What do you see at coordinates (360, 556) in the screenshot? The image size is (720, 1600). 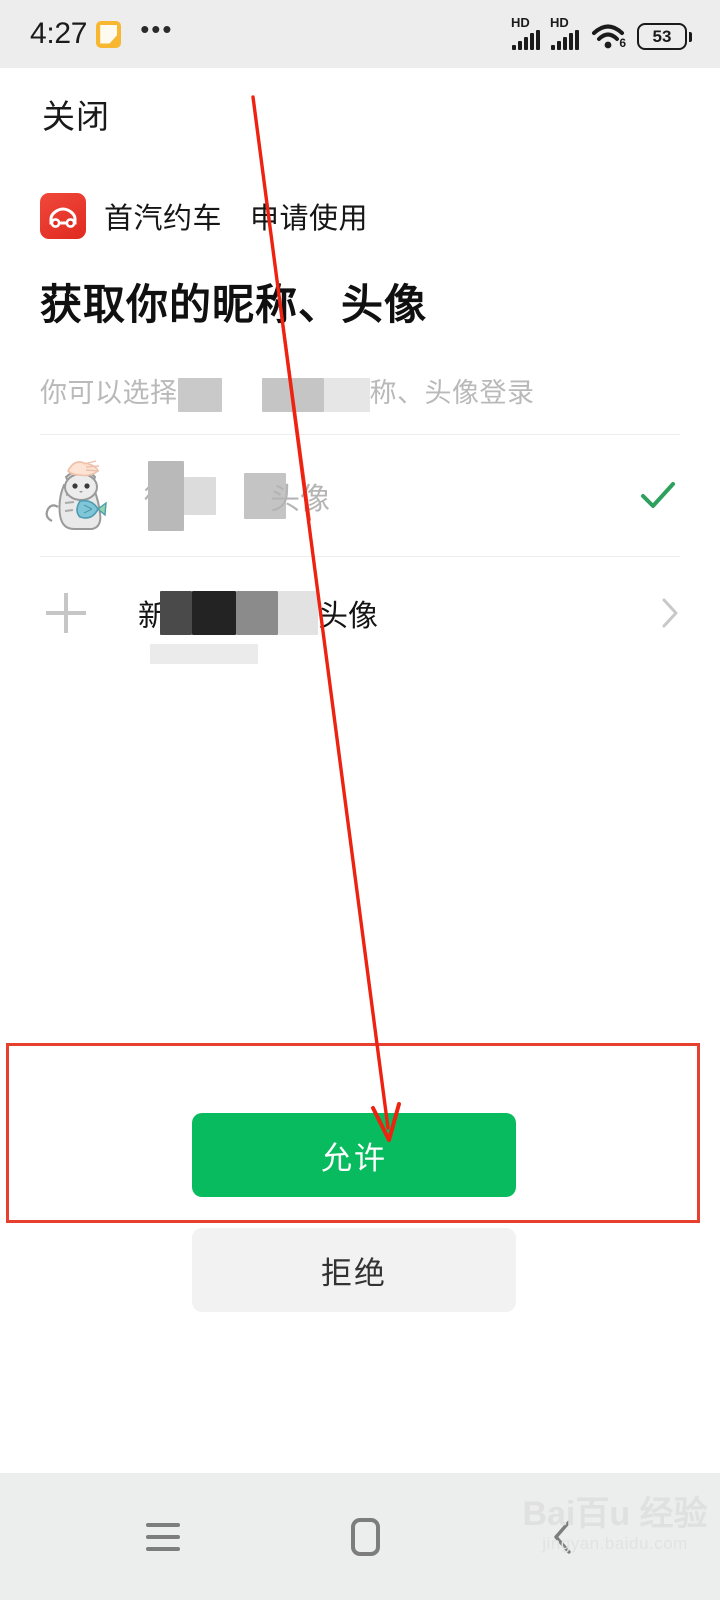 I see `divider-middle` at bounding box center [360, 556].